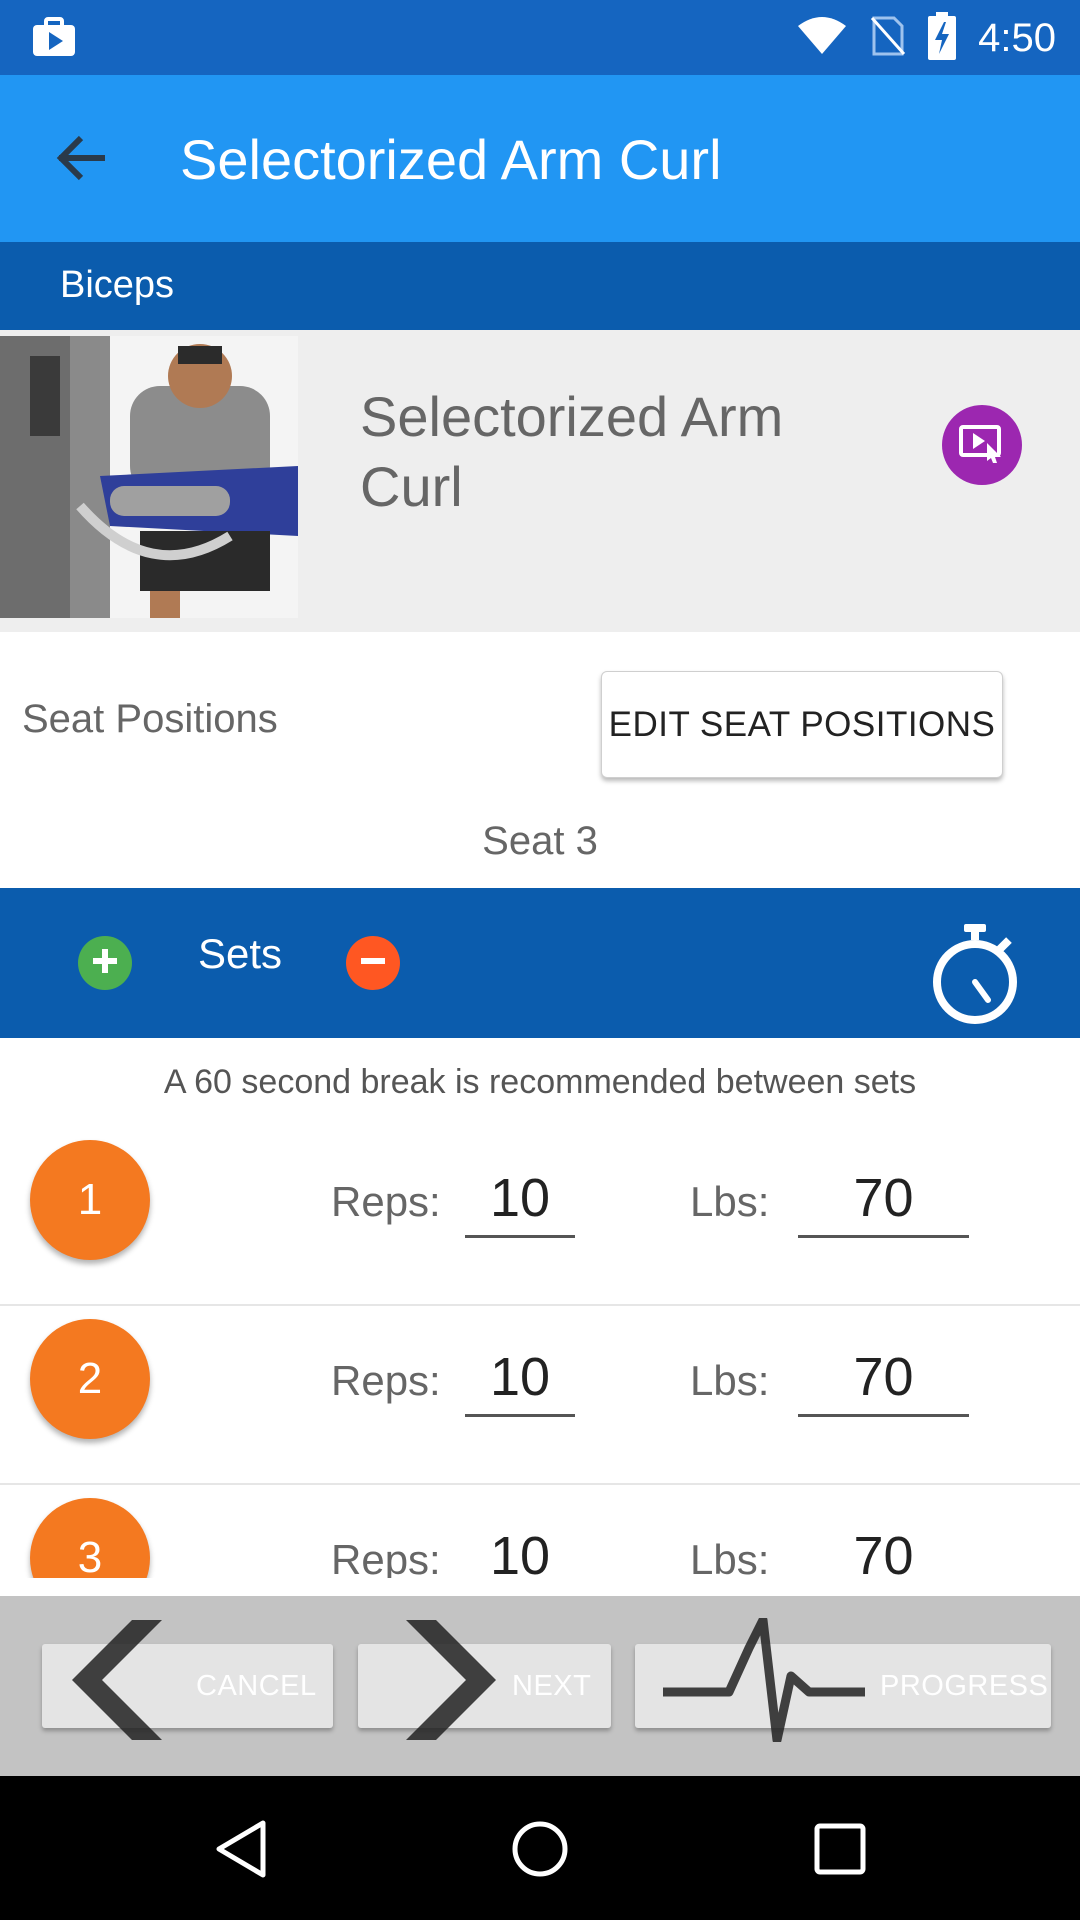  I want to click on video-button, so click(982, 445).